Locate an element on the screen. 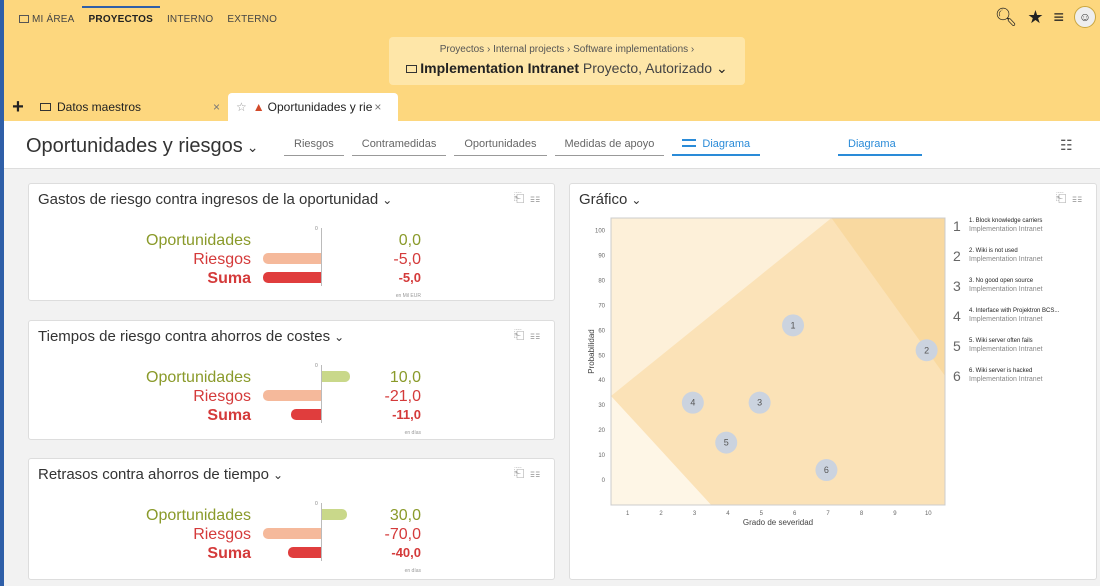  nav-proyectos-label: PROYECTOS is located at coordinates (120, 19).